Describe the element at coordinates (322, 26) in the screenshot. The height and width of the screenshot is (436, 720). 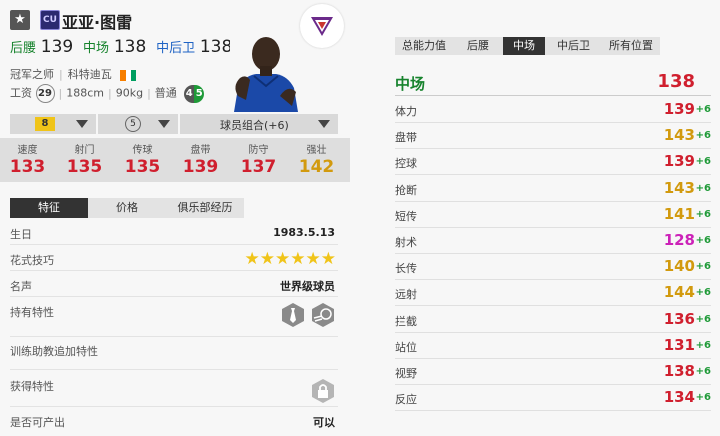
I see `club-logo-icon` at that location.